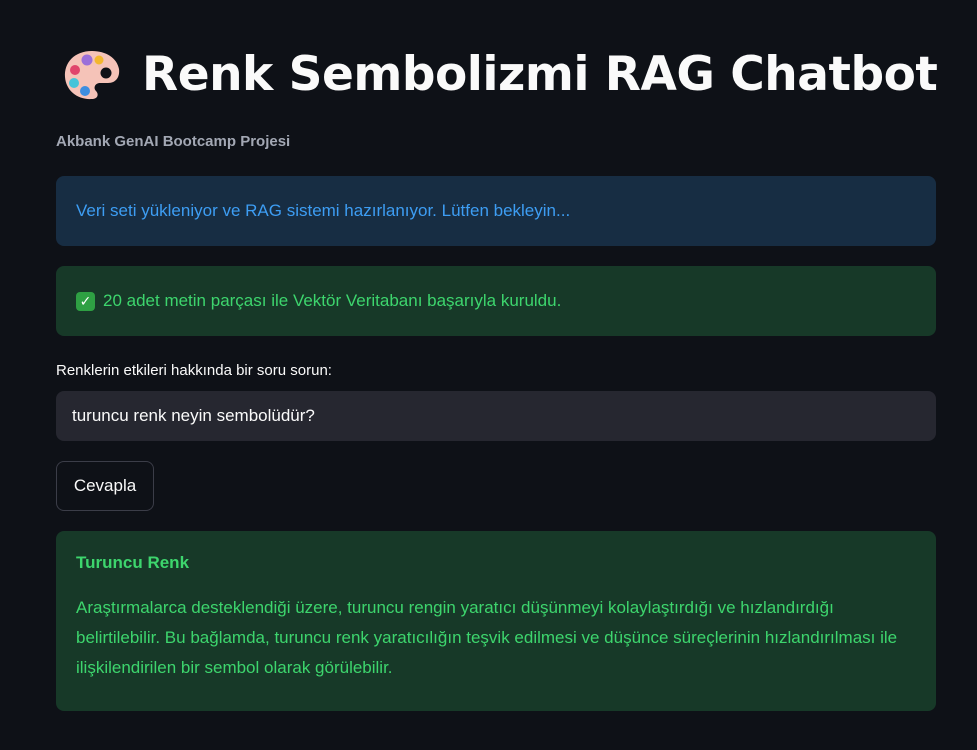 The image size is (977, 750). Describe the element at coordinates (133, 562) in the screenshot. I see `answer-heading: Turuncu Renk` at that location.